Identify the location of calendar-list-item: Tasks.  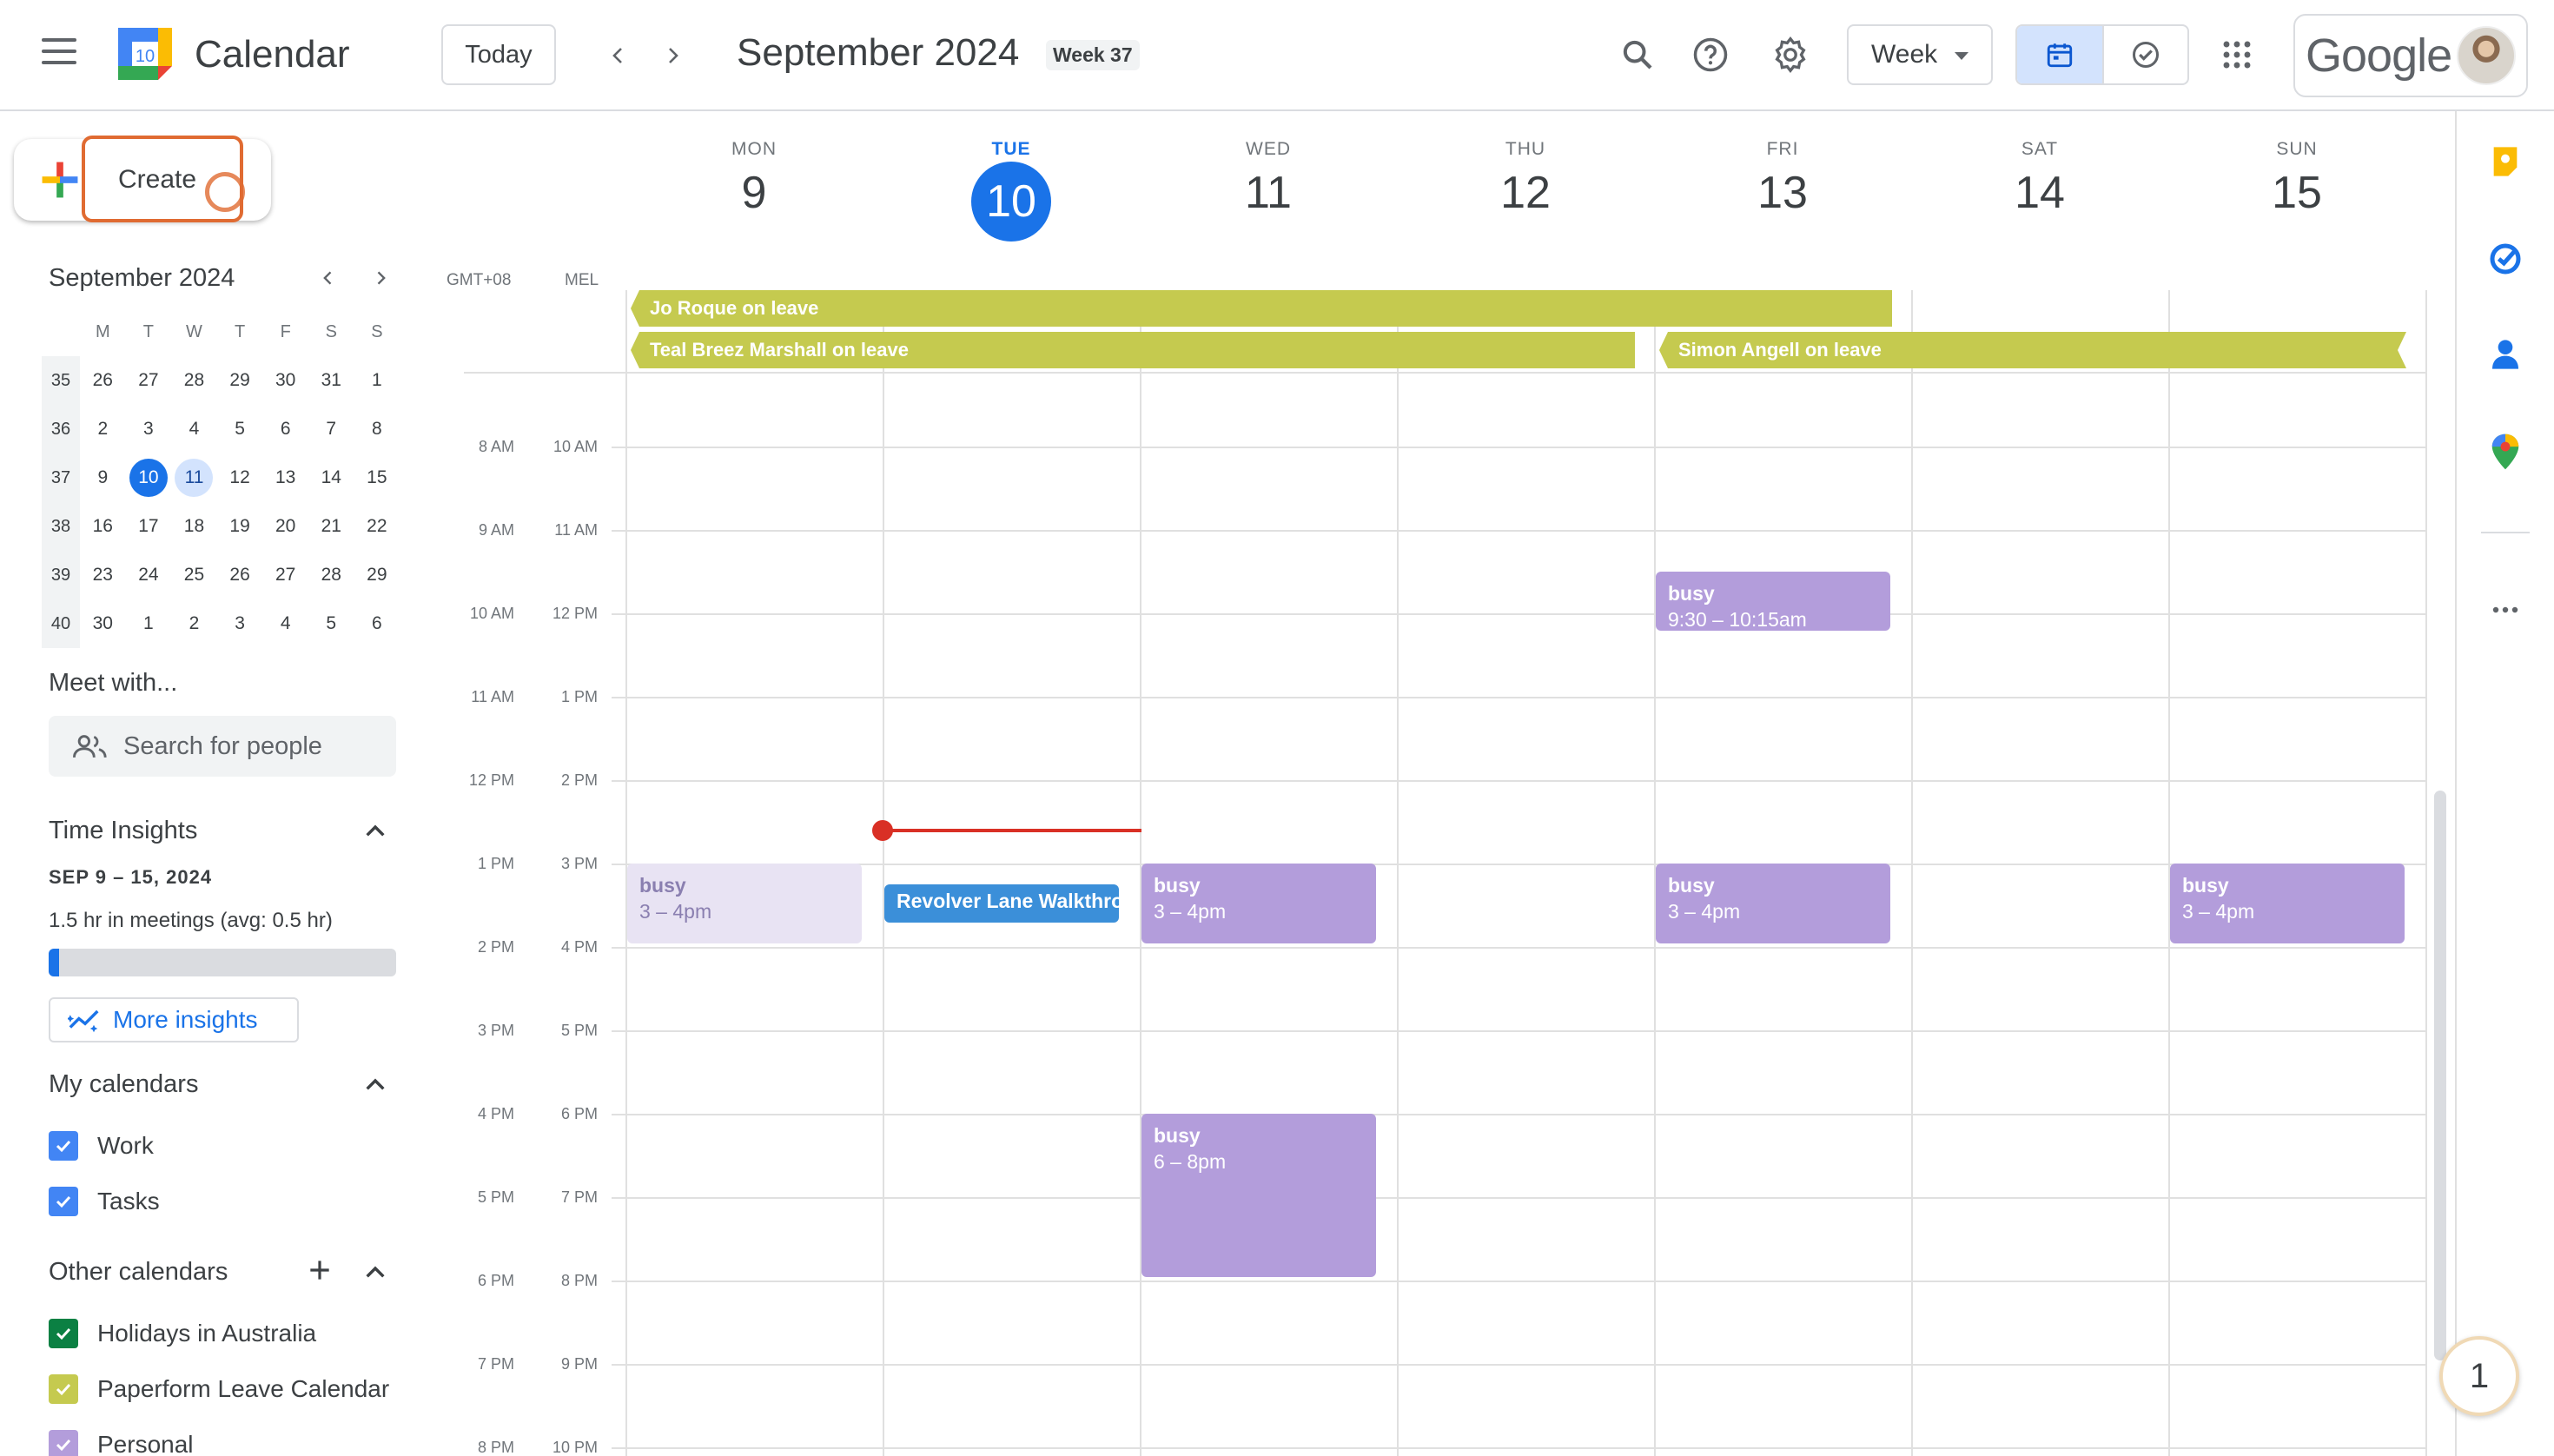
(105, 1201).